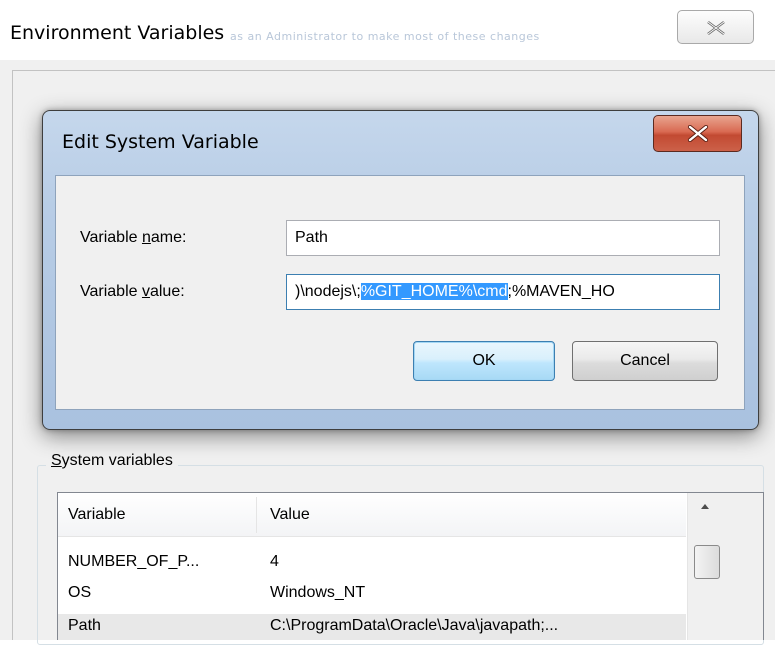 This screenshot has height=645, width=775. Describe the element at coordinates (725, 509) in the screenshot. I see `scroll-up-button` at that location.